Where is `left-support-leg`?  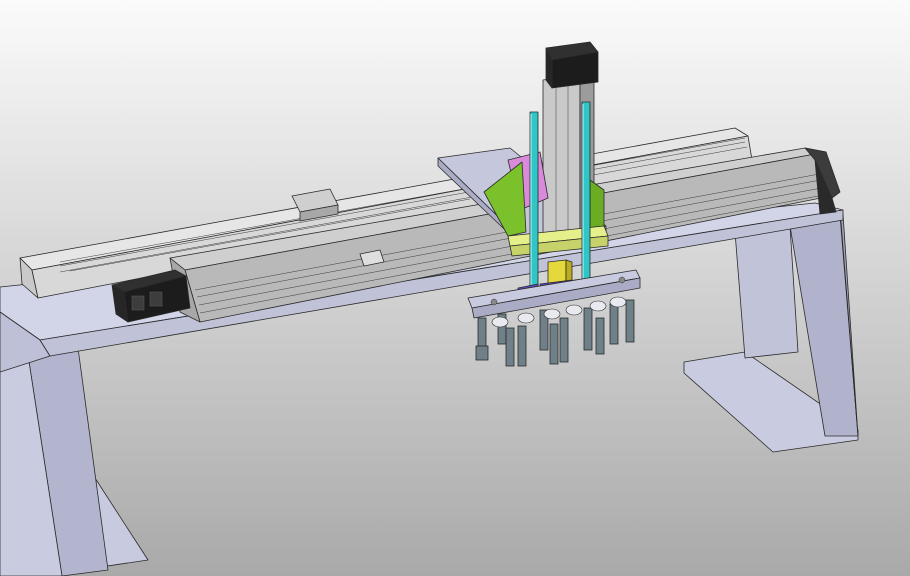 left-support-leg is located at coordinates (74, 461).